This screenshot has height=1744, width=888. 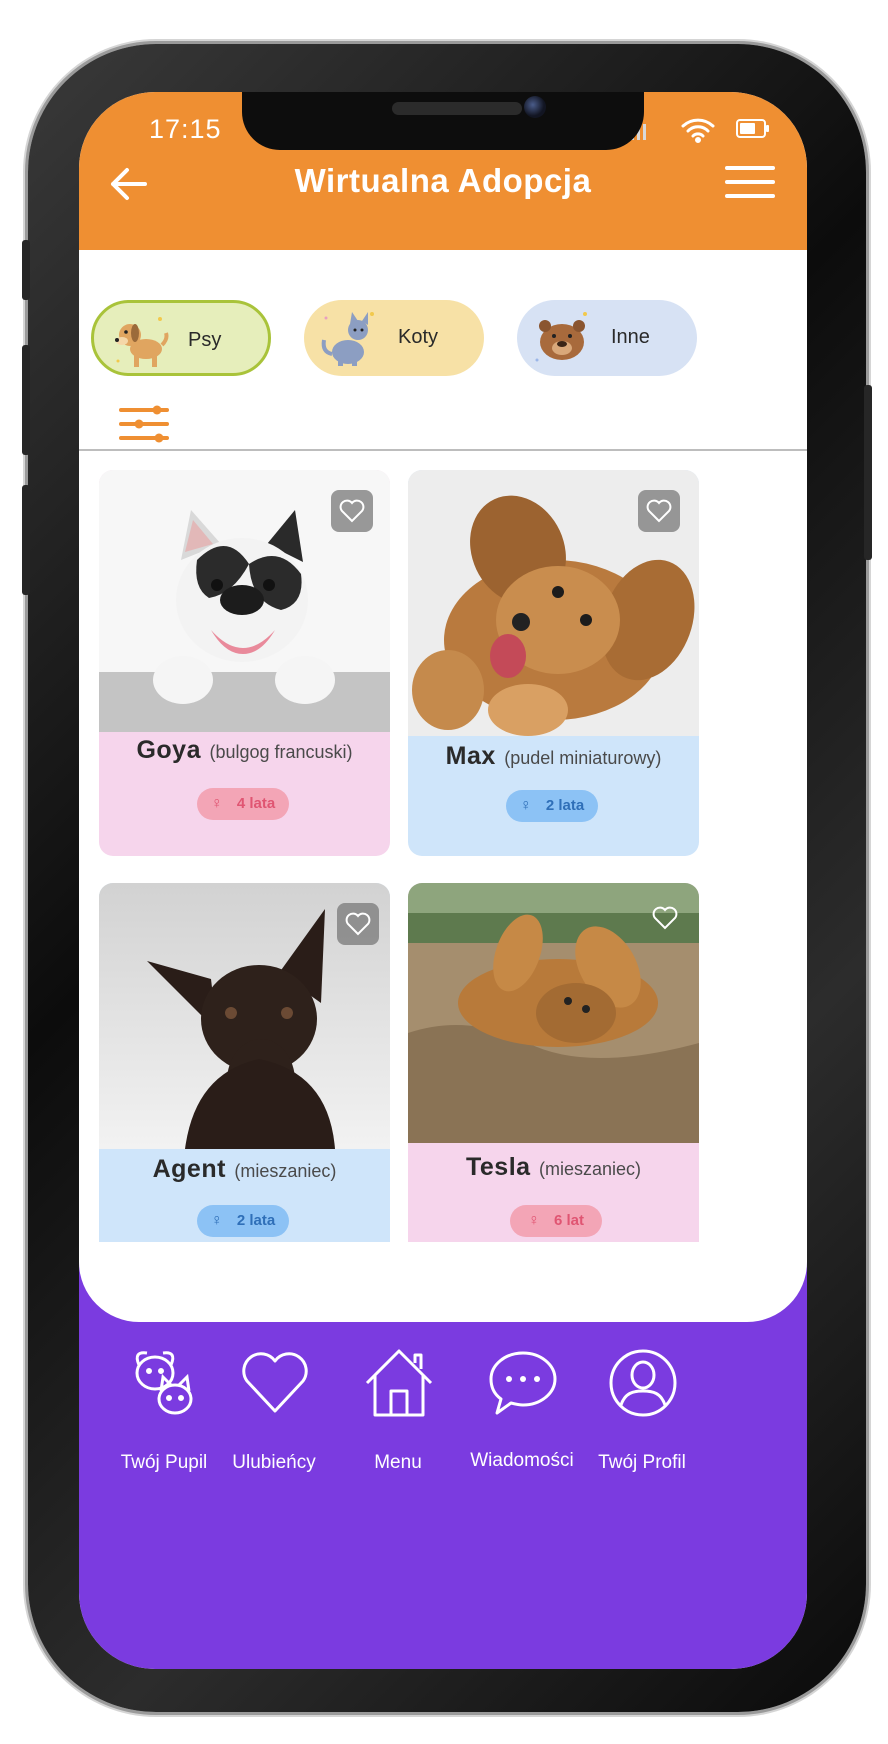 What do you see at coordinates (443, 1282) in the screenshot?
I see `content-bottom-curve` at bounding box center [443, 1282].